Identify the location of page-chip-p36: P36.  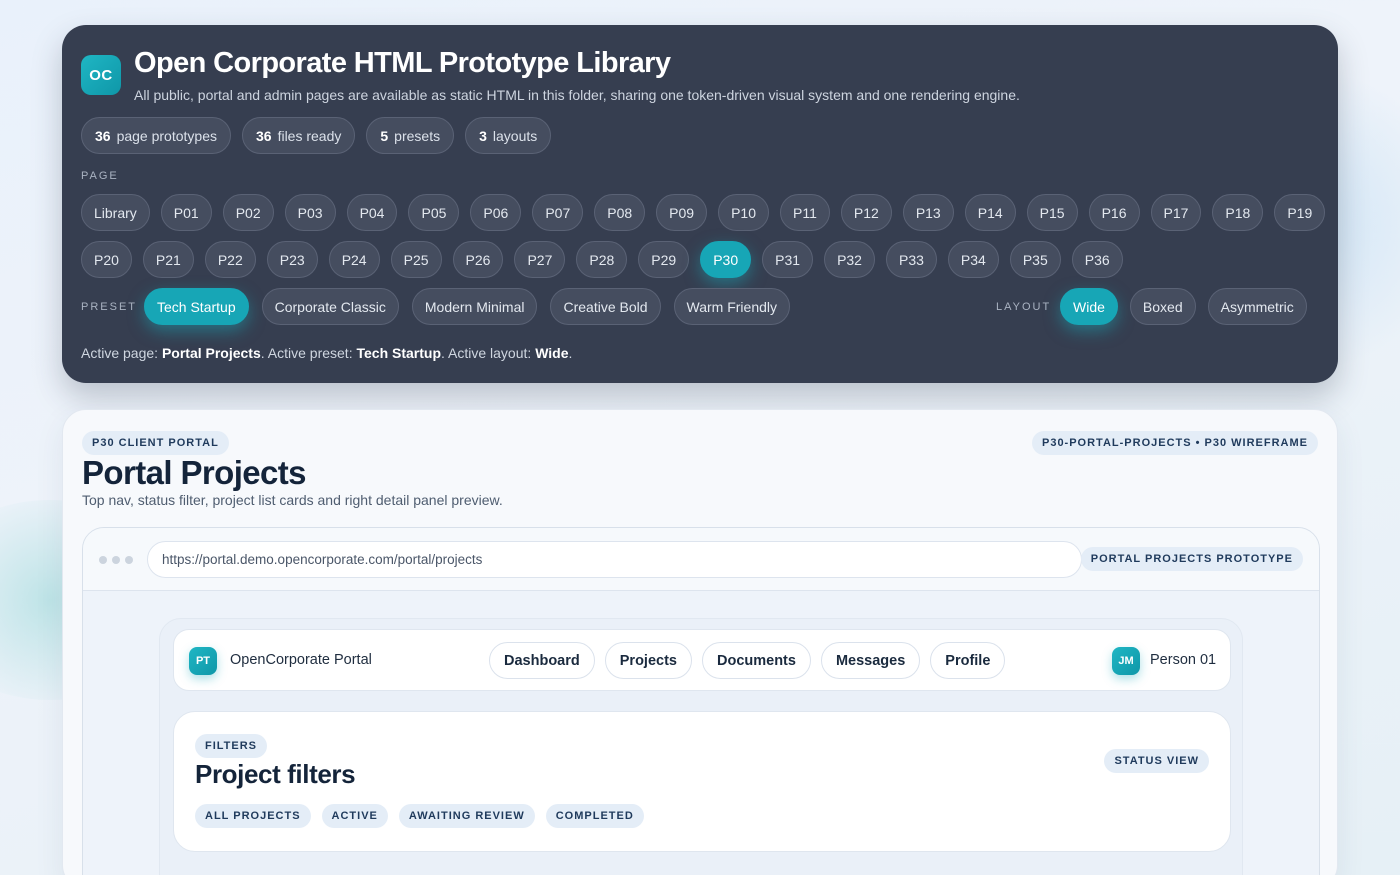
(1097, 259).